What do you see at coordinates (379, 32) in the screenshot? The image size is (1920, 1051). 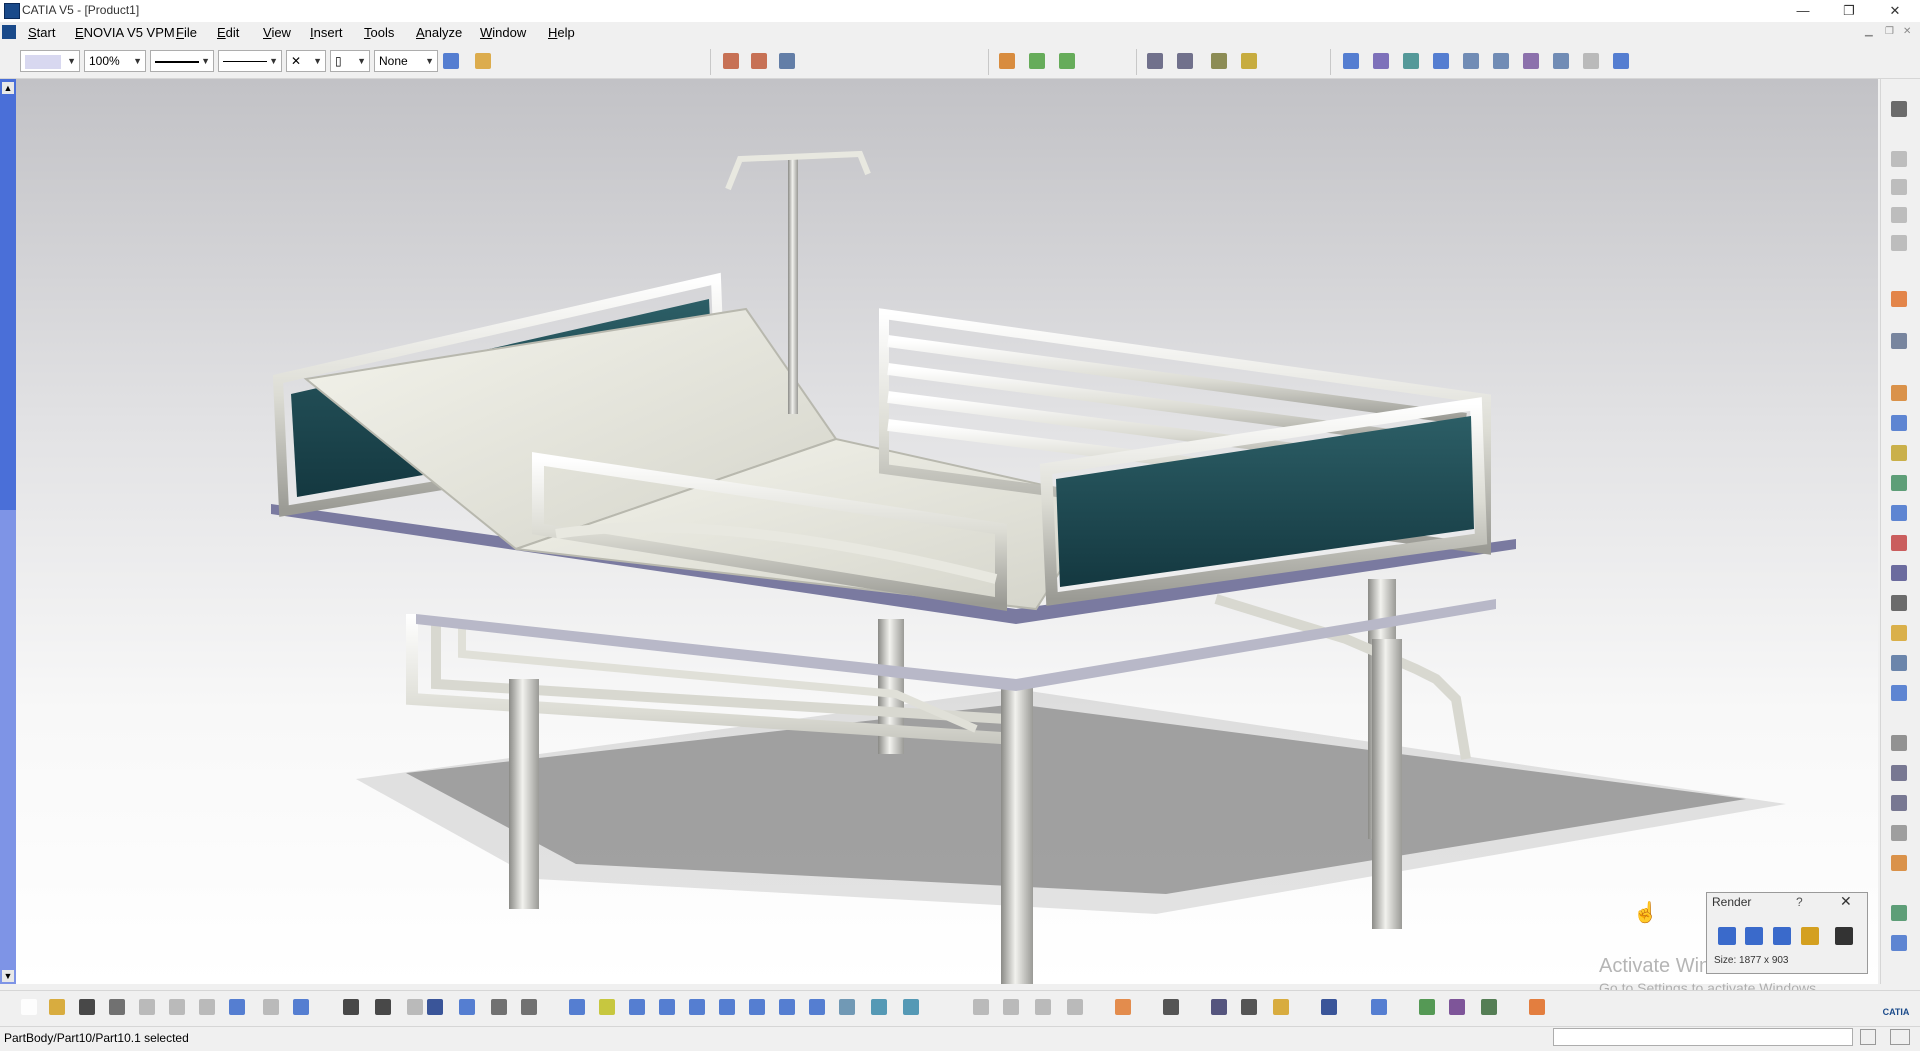 I see `menu-tools: Tools` at bounding box center [379, 32].